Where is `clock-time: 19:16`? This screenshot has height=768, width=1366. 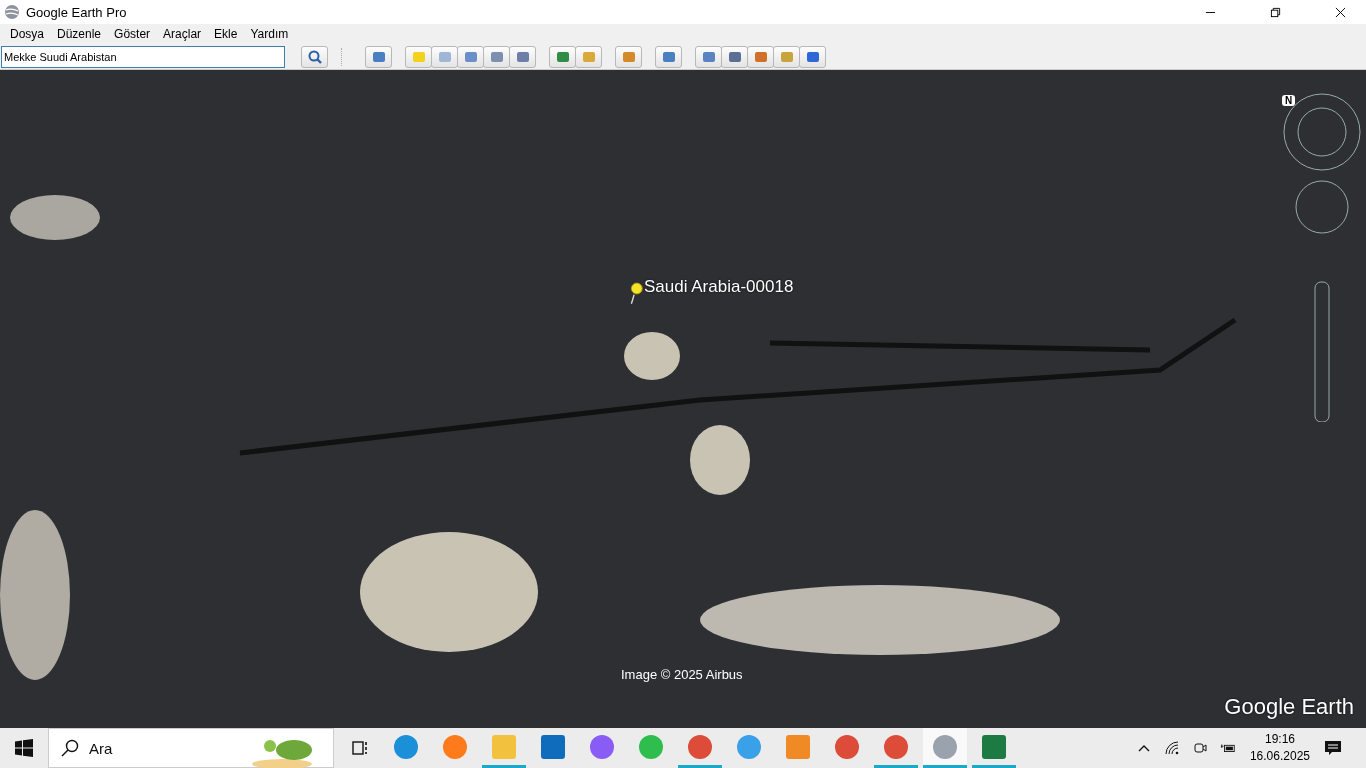
clock-time: 19:16 is located at coordinates (1279, 739).